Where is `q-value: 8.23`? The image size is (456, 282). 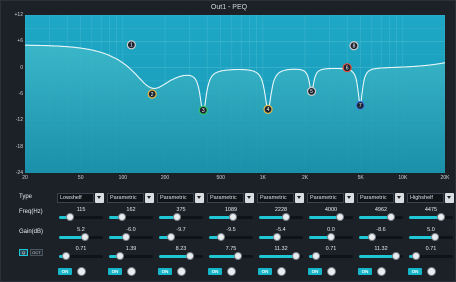
q-value: 8.23 is located at coordinates (181, 249).